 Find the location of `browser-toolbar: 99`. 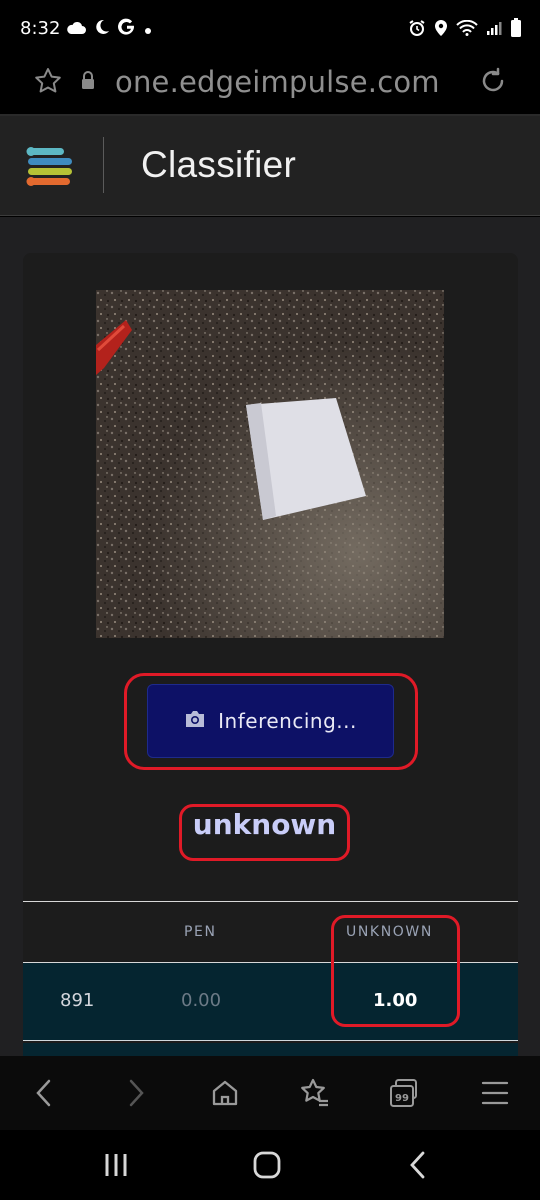

browser-toolbar: 99 is located at coordinates (270, 1093).